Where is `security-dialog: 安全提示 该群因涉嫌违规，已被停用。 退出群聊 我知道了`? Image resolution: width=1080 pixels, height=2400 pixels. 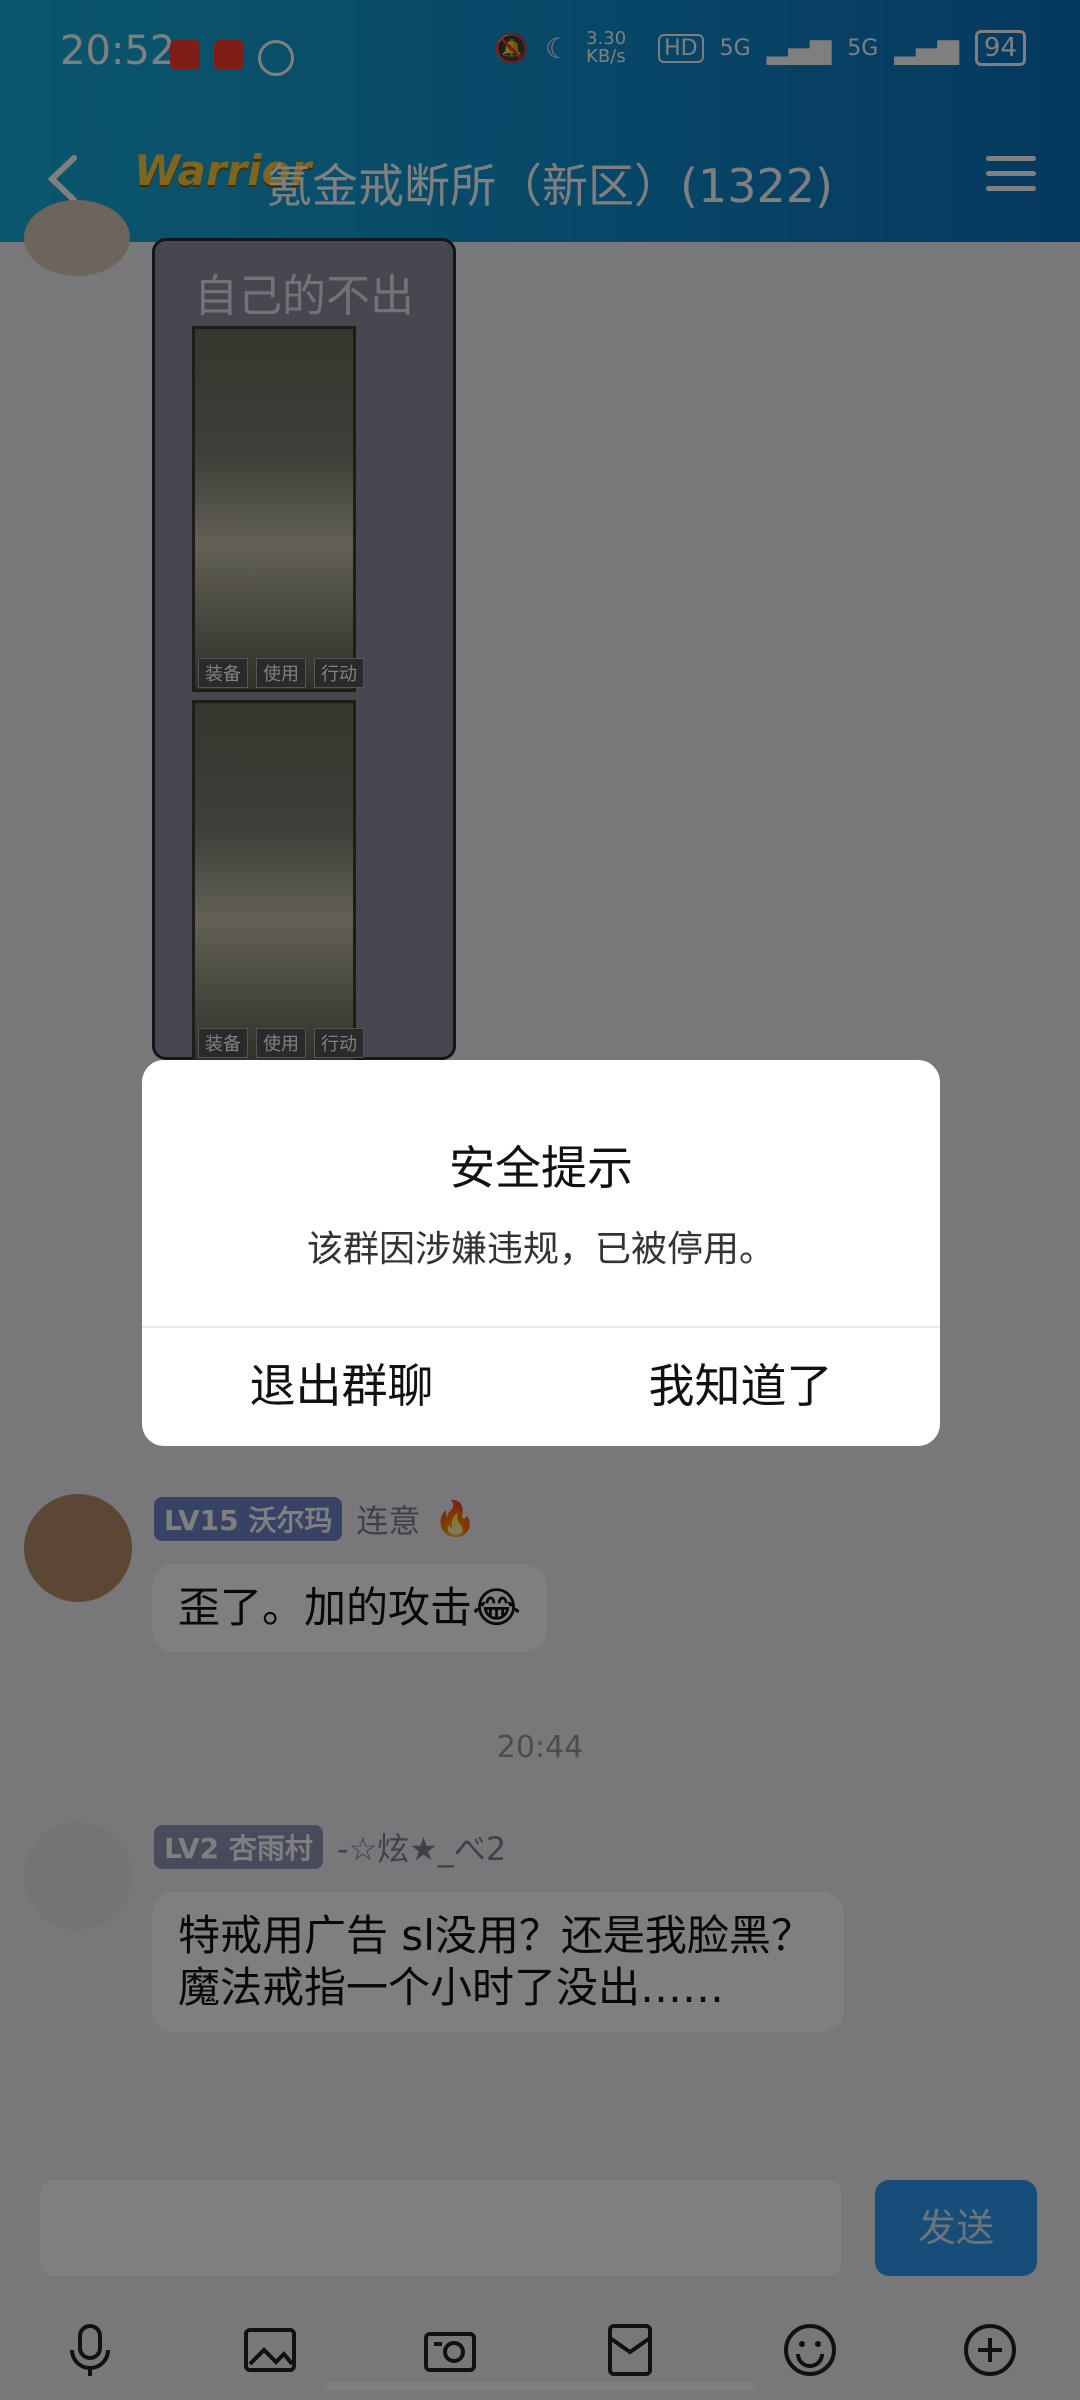 security-dialog: 安全提示 该群因涉嫌违规，已被停用。 退出群聊 我知道了 is located at coordinates (541, 1253).